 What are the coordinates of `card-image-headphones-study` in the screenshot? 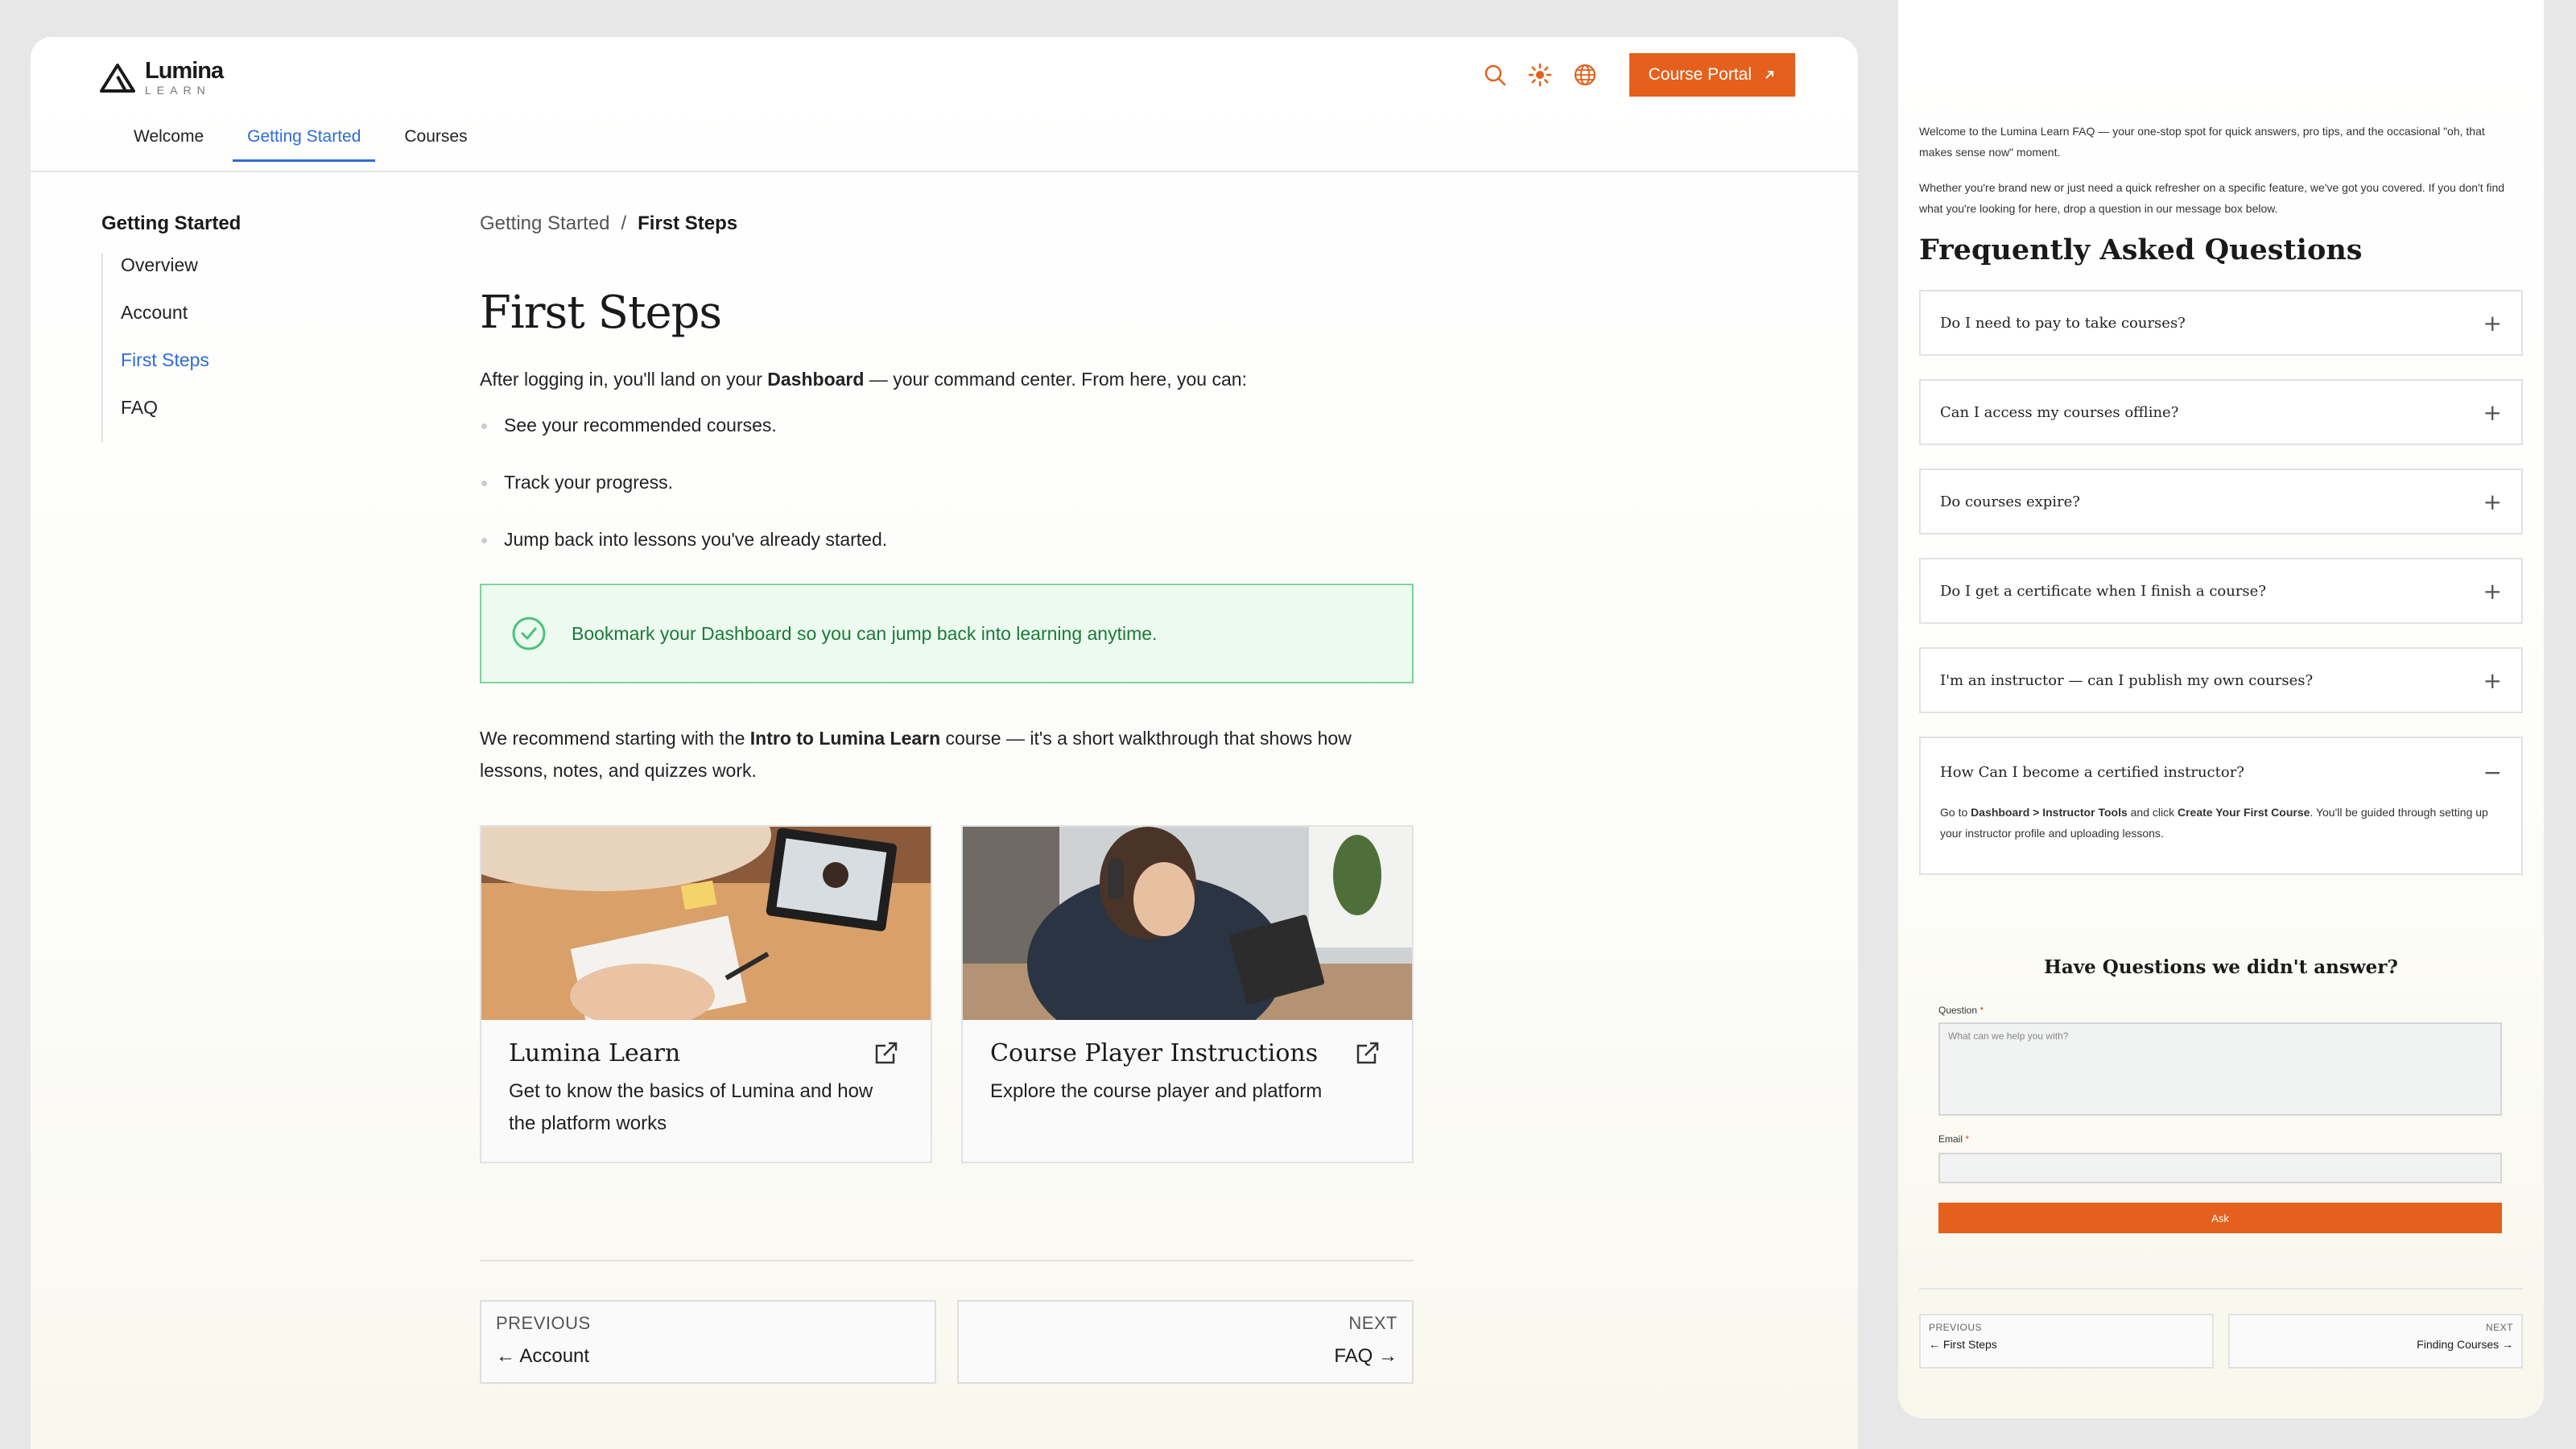 It's located at (1187, 924).